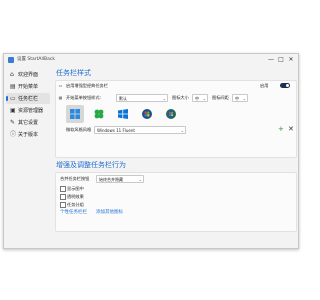  What do you see at coordinates (111, 179) in the screenshot?
I see `dropdown-value: 始终合并隐藏` at bounding box center [111, 179].